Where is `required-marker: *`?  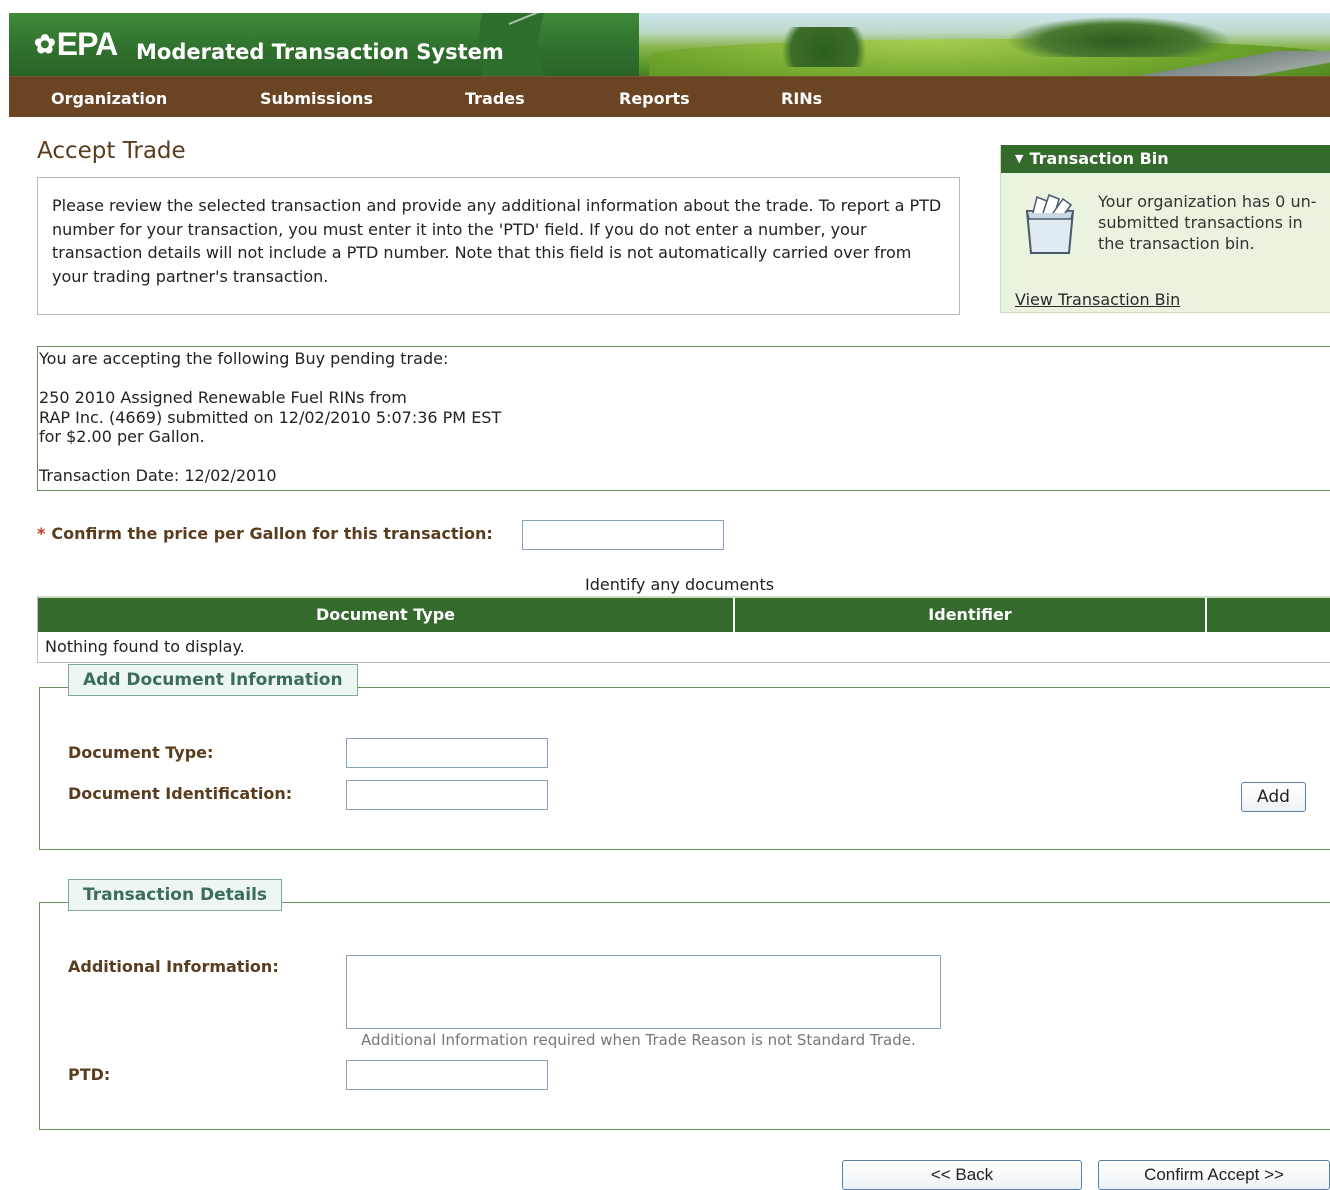 required-marker: * is located at coordinates (41, 533).